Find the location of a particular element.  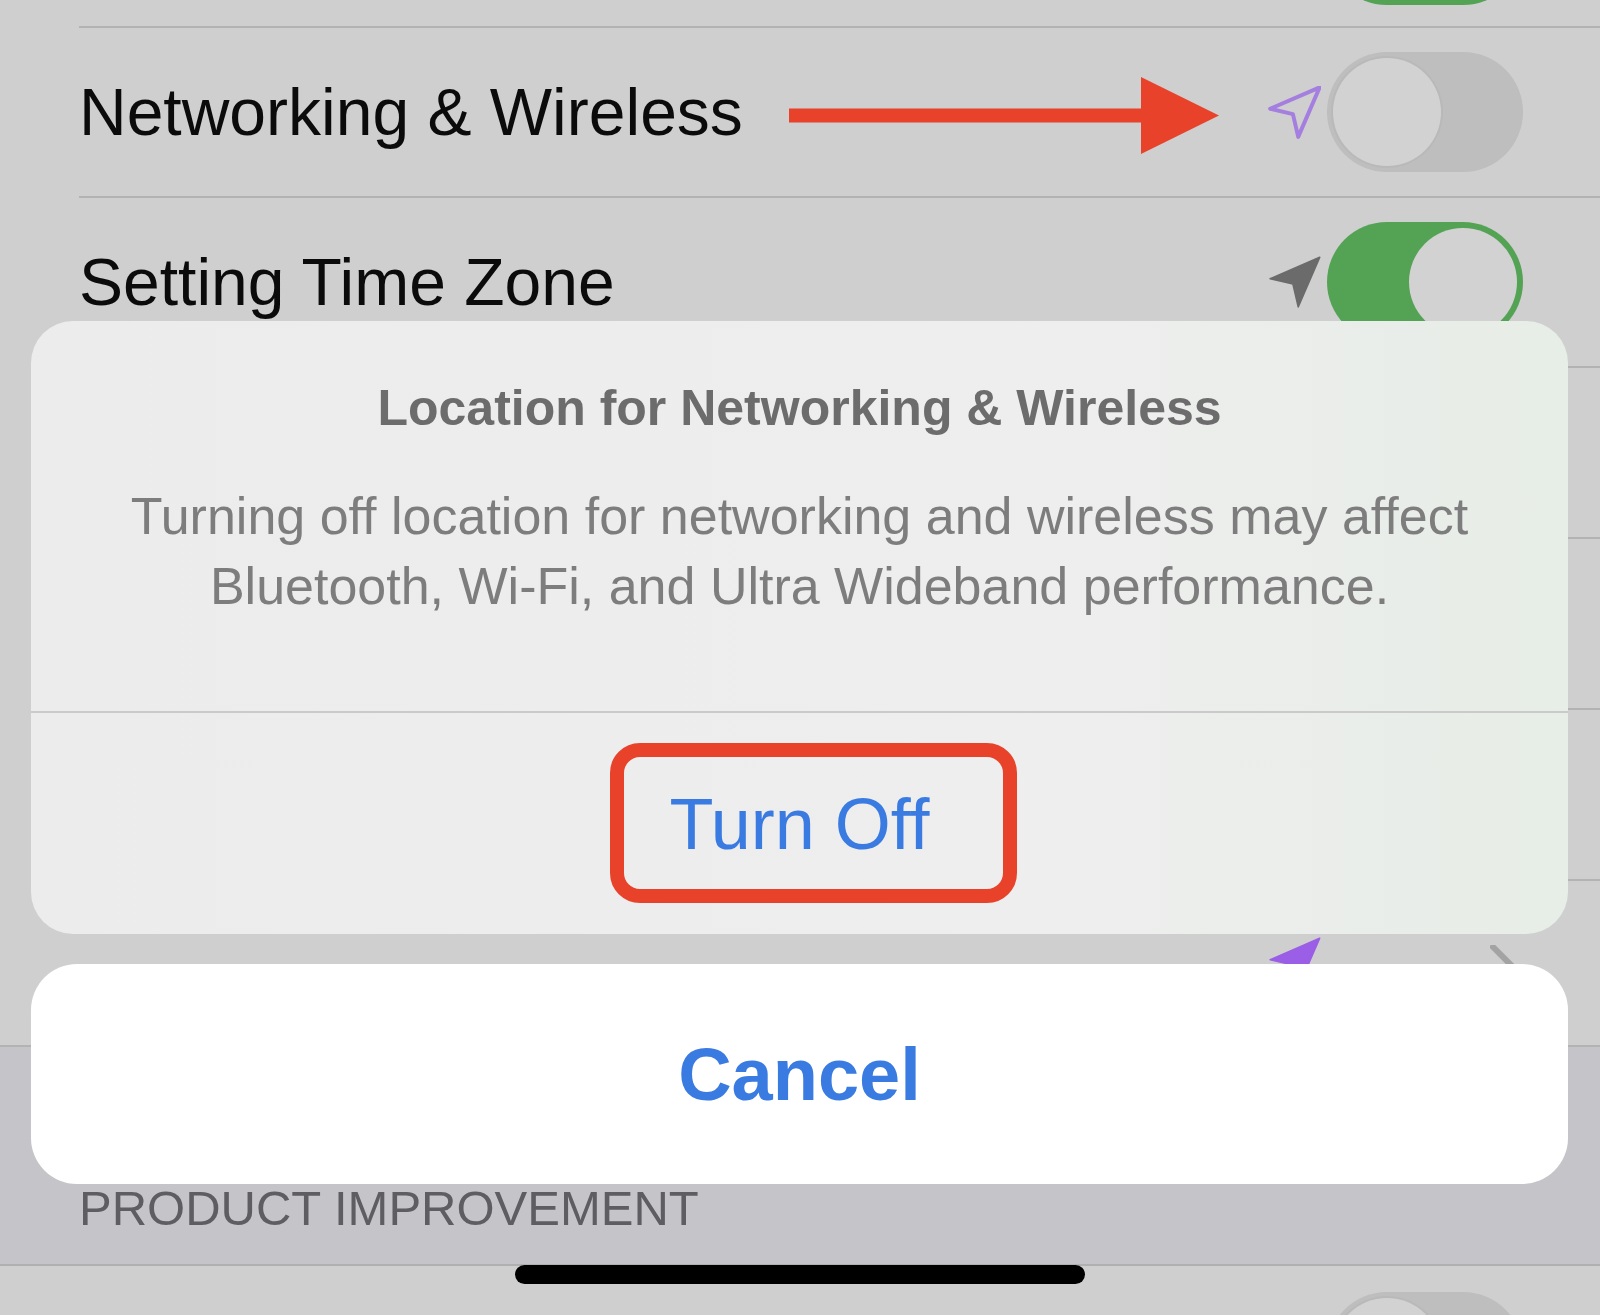

alert-message: Turning off location for networking and wireless may affect Bluetooth, Wi-Fi, and Ultra Wideband performance. is located at coordinates (799, 551).